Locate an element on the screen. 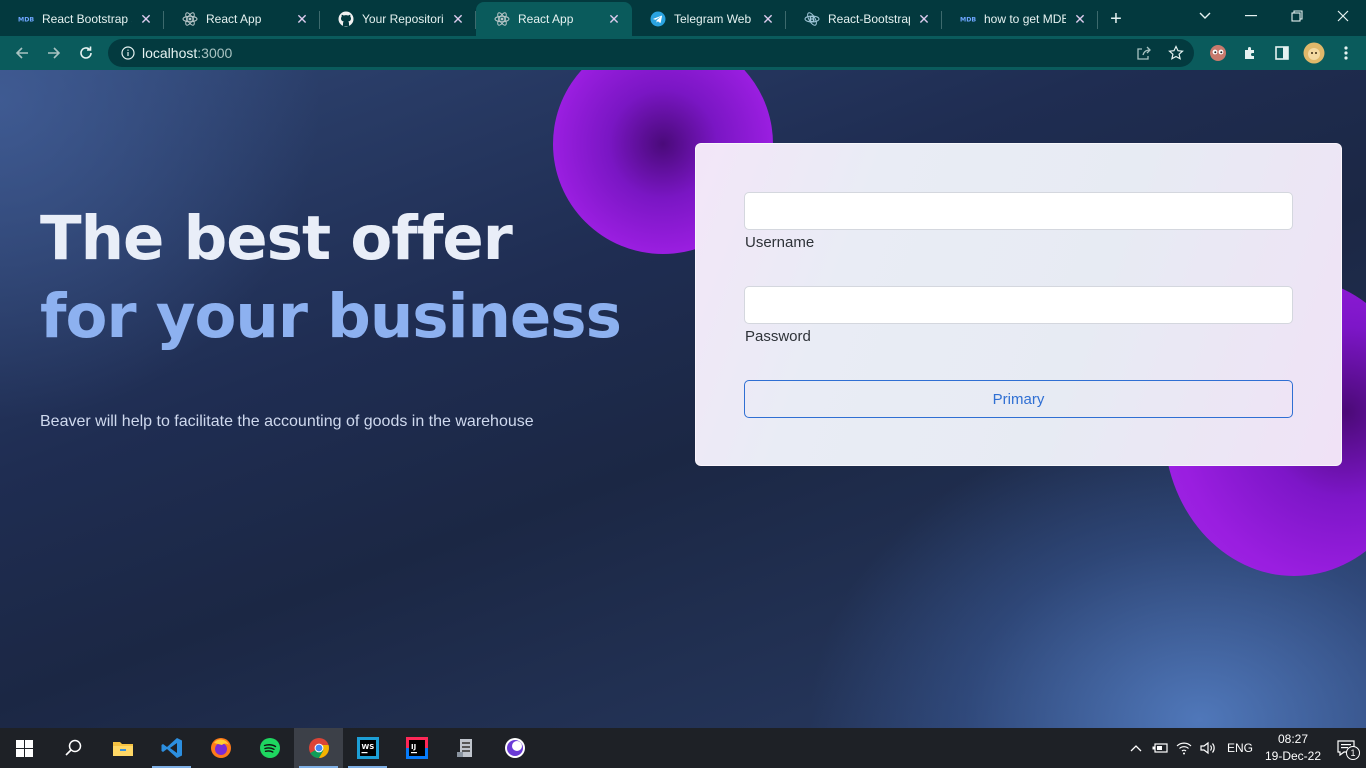 This screenshot has width=1366, height=768. share-icon is located at coordinates (1144, 53).